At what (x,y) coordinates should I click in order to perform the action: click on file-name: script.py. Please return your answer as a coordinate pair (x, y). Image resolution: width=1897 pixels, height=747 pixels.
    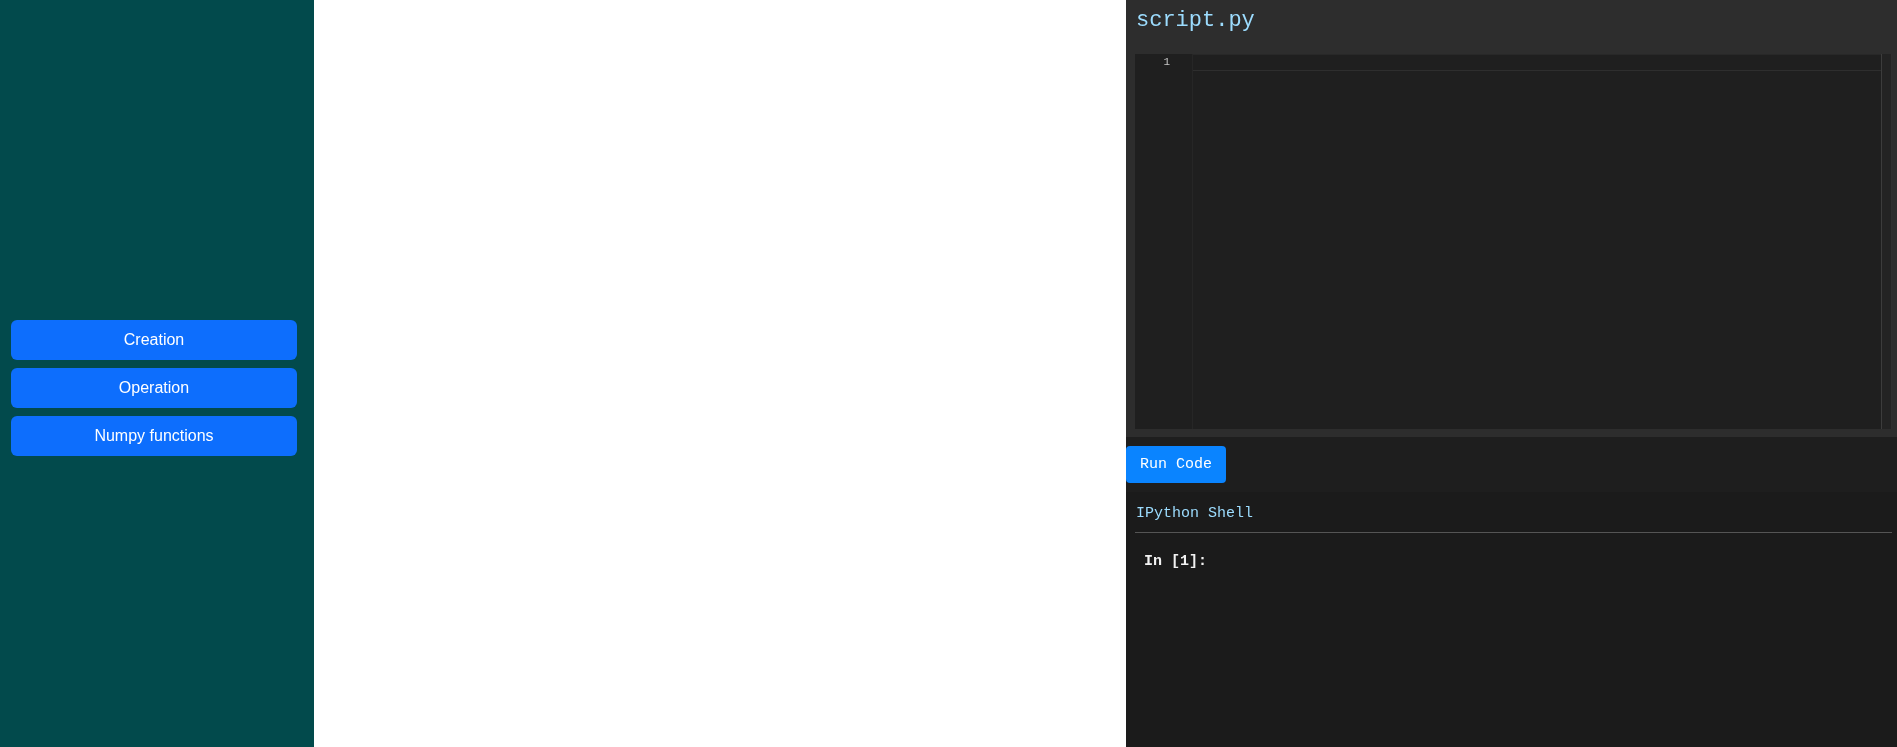
    Looking at the image, I should click on (1195, 21).